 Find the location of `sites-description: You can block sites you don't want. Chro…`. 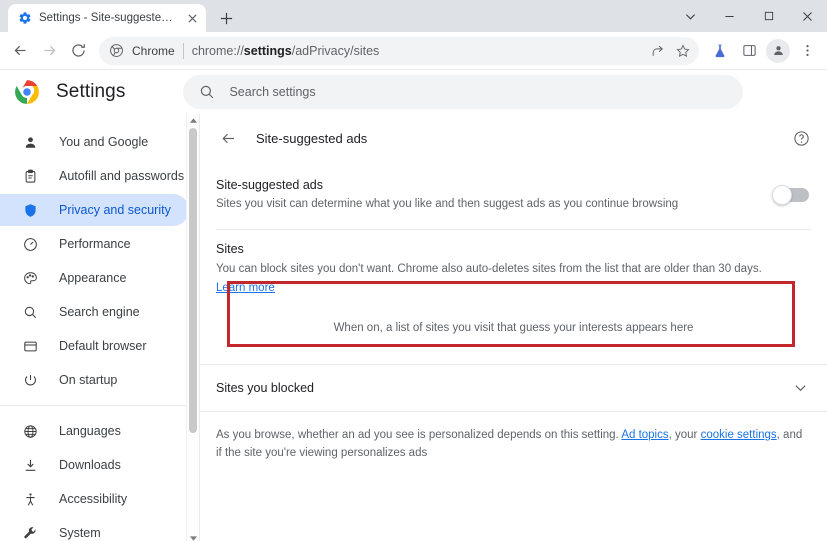

sites-description: You can block sites you don't want. Chro… is located at coordinates (489, 268).